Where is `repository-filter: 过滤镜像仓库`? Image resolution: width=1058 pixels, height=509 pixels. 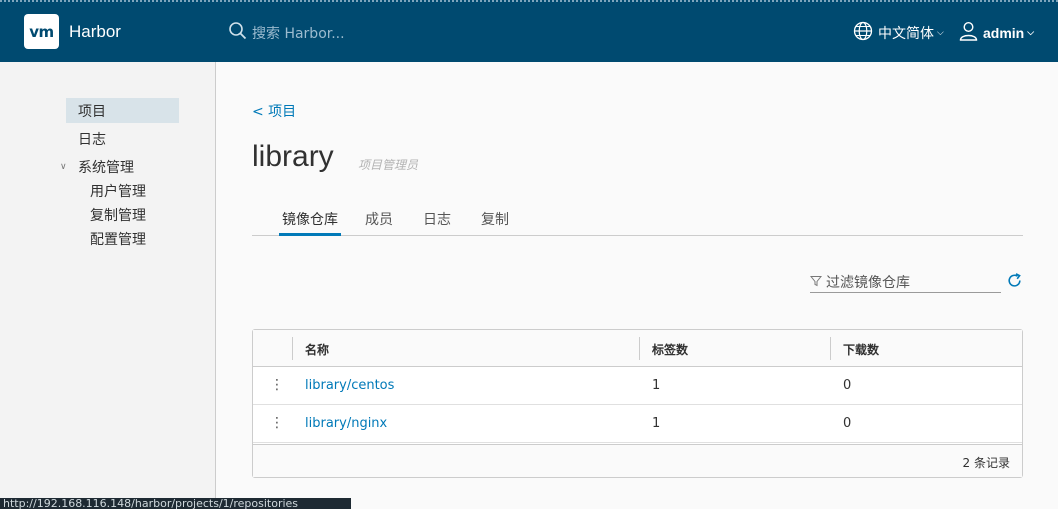
repository-filter: 过滤镜像仓库 is located at coordinates (905, 282).